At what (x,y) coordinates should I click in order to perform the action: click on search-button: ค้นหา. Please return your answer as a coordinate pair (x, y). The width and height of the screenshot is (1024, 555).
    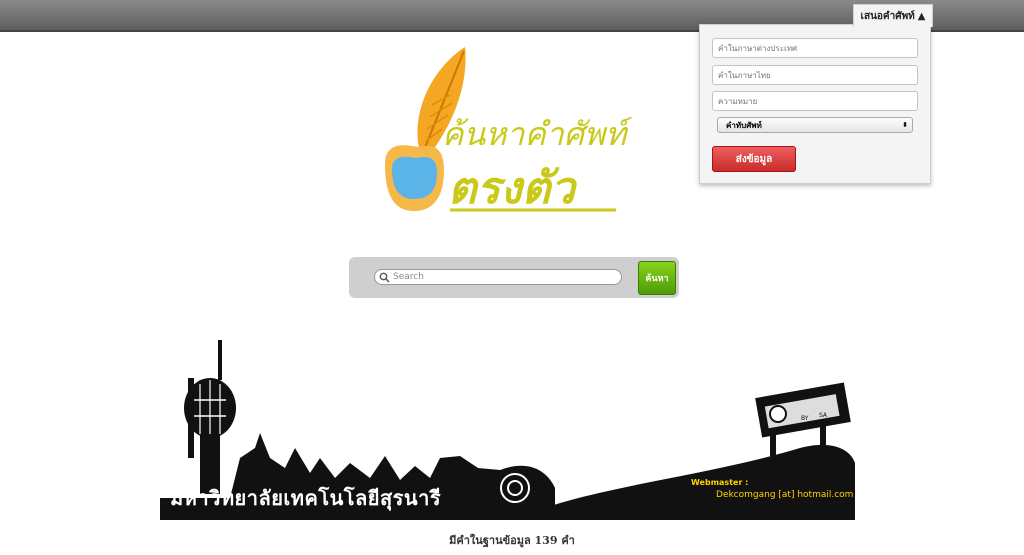
    Looking at the image, I should click on (657, 278).